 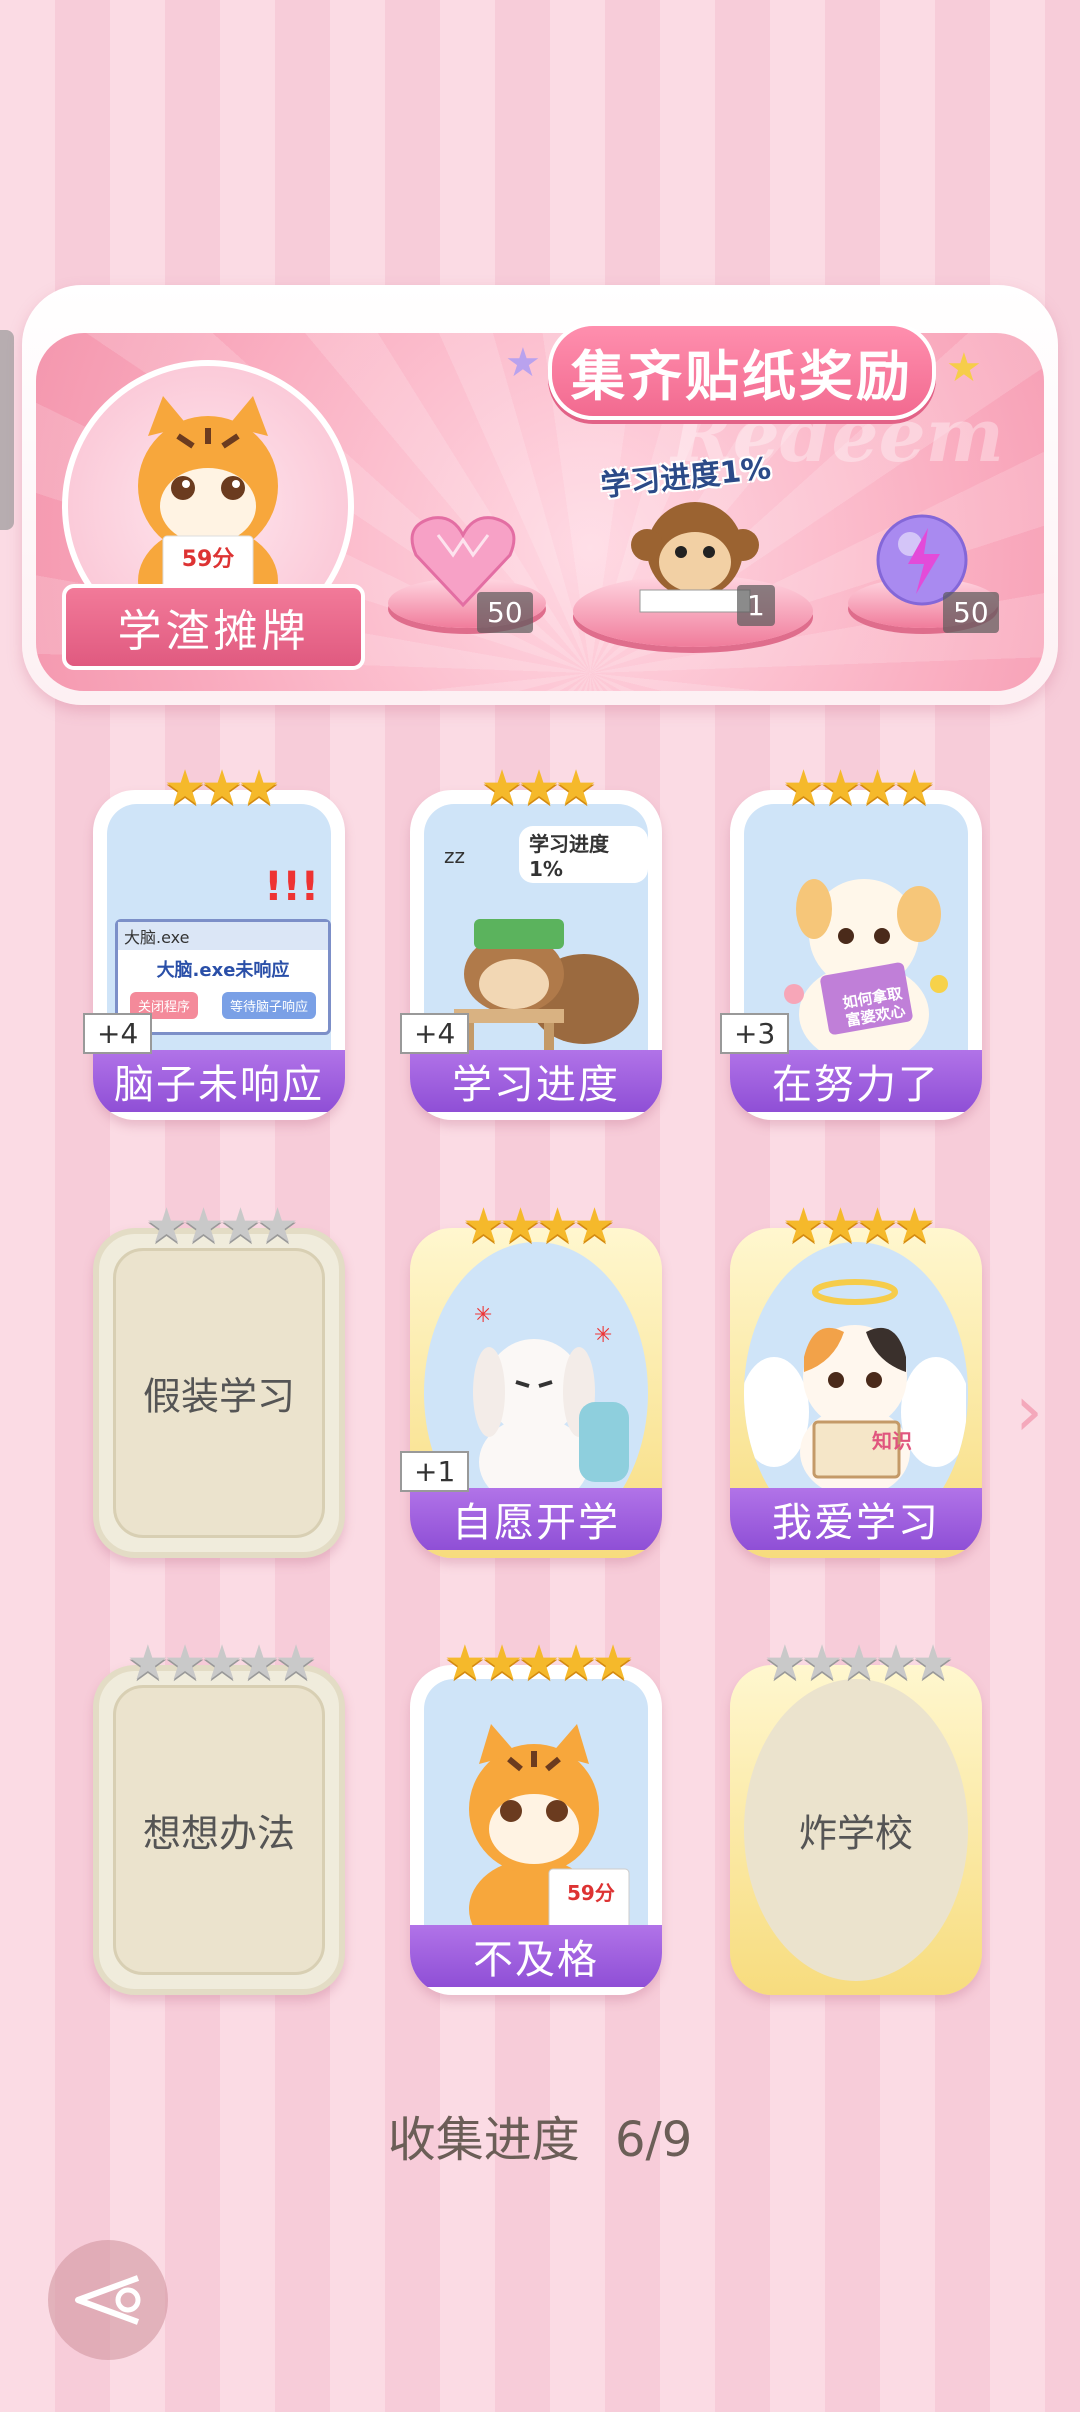 I want to click on sticker-card: 59分不及格 ★★★★★, so click(x=536, y=1817).